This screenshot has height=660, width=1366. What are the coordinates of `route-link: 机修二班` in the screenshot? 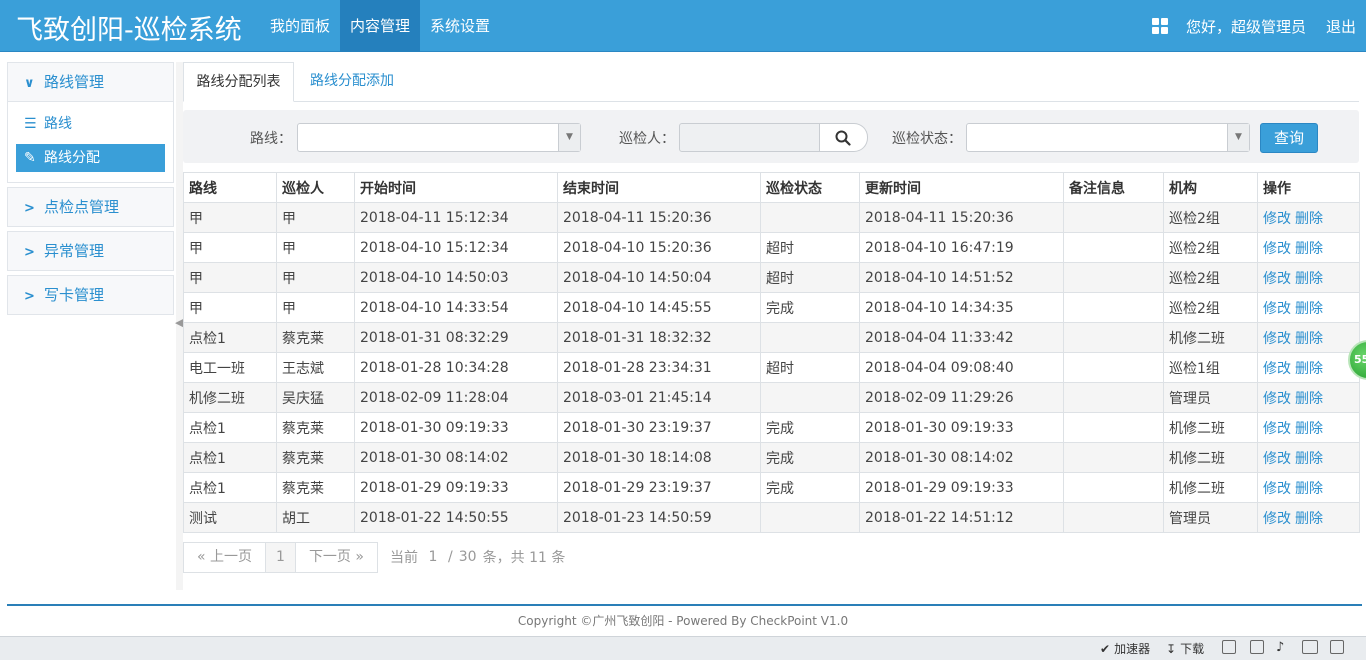 It's located at (230, 397).